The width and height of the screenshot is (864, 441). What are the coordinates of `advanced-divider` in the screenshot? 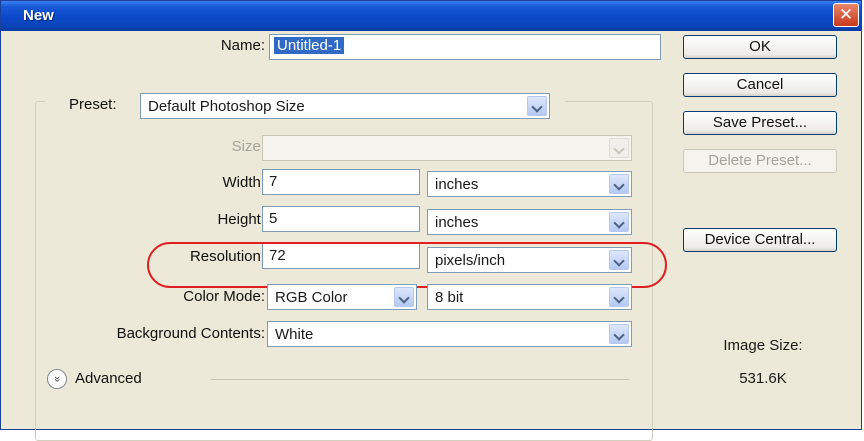 It's located at (420, 379).